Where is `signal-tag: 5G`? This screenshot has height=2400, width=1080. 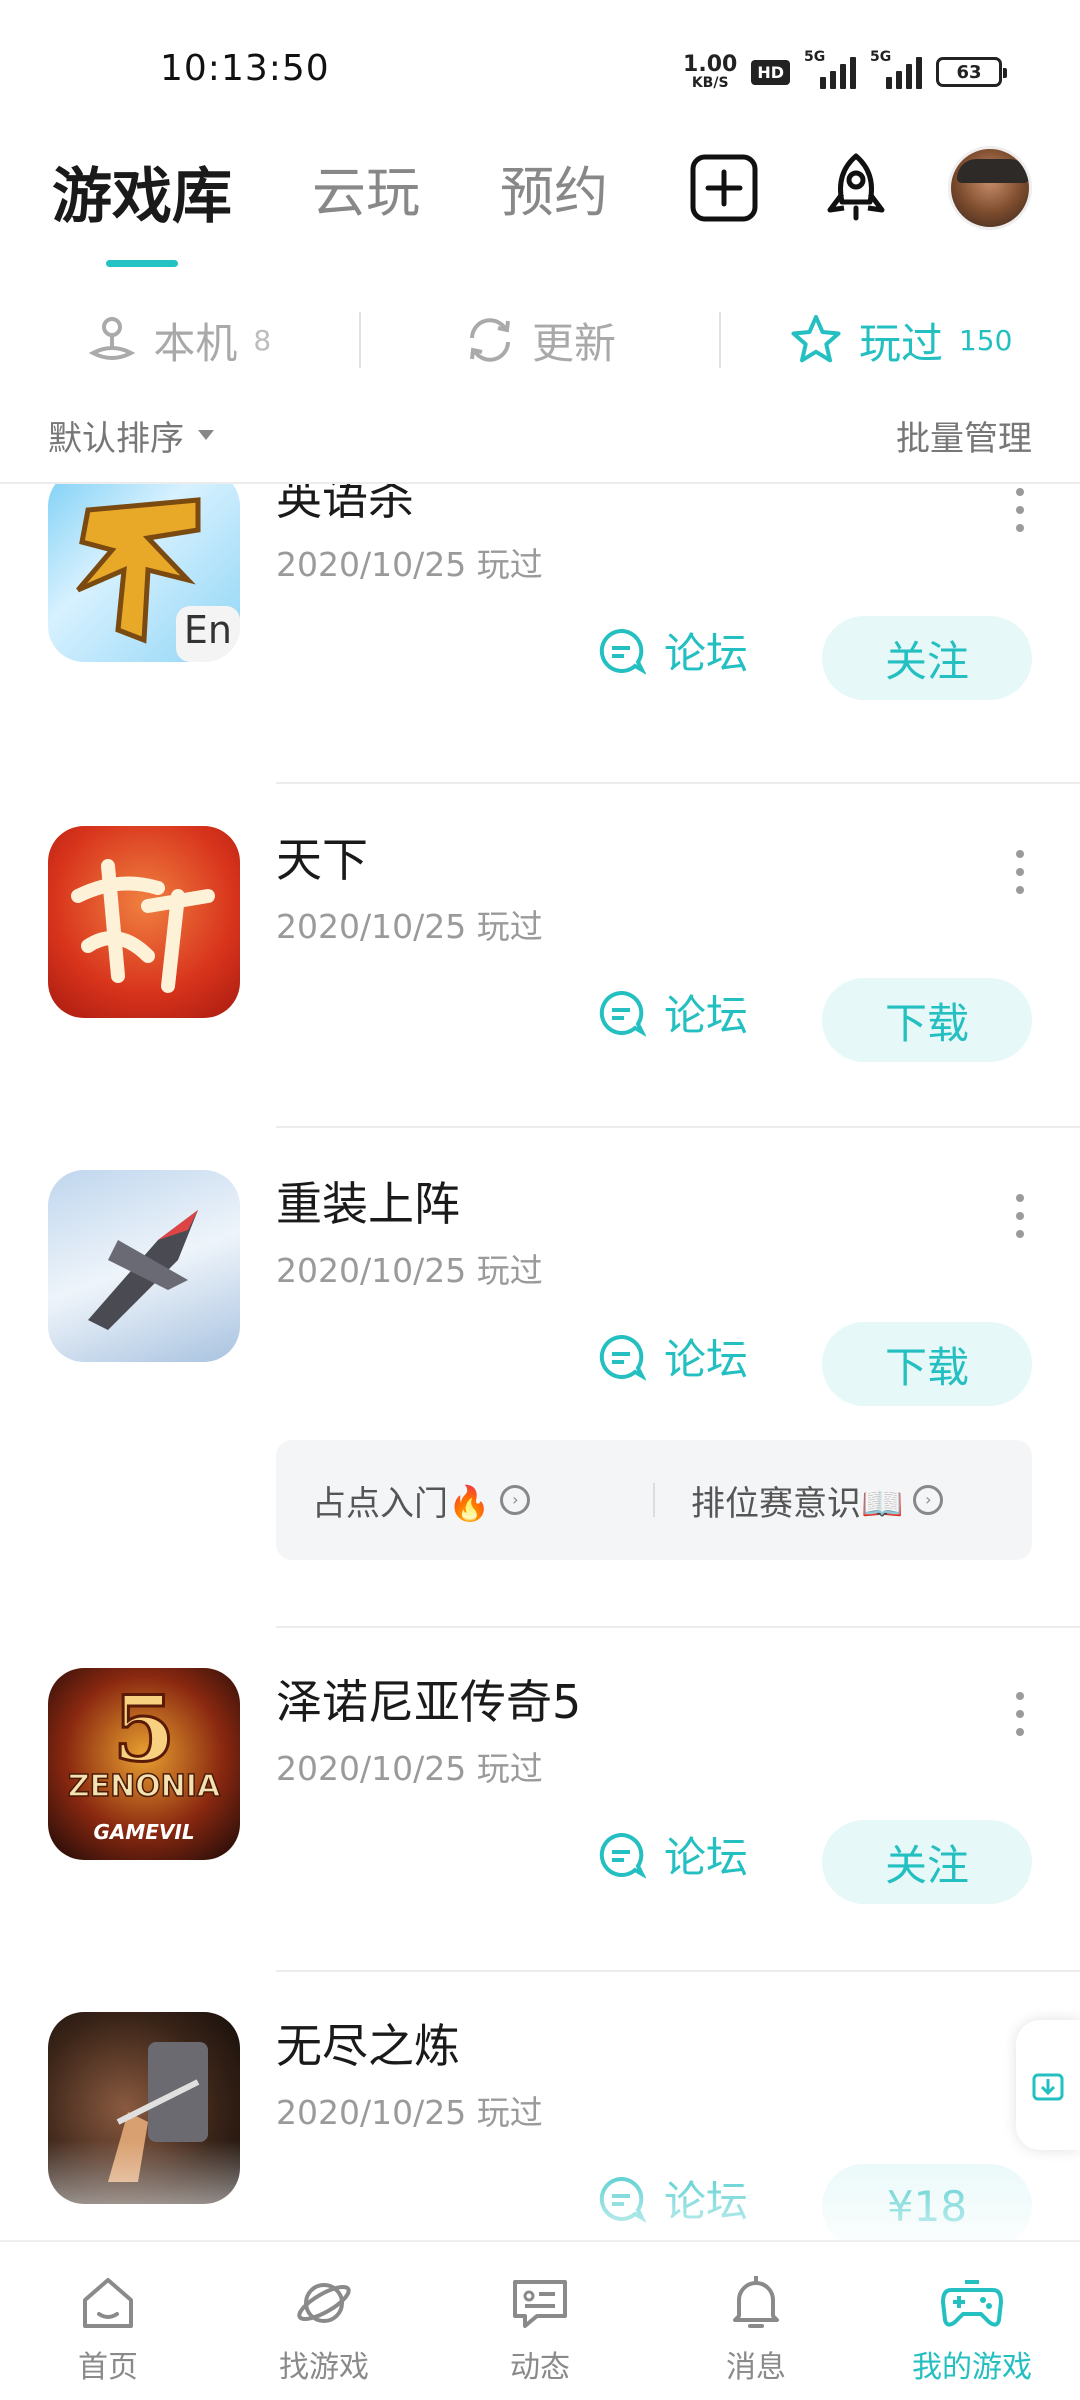
signal-tag: 5G is located at coordinates (815, 57).